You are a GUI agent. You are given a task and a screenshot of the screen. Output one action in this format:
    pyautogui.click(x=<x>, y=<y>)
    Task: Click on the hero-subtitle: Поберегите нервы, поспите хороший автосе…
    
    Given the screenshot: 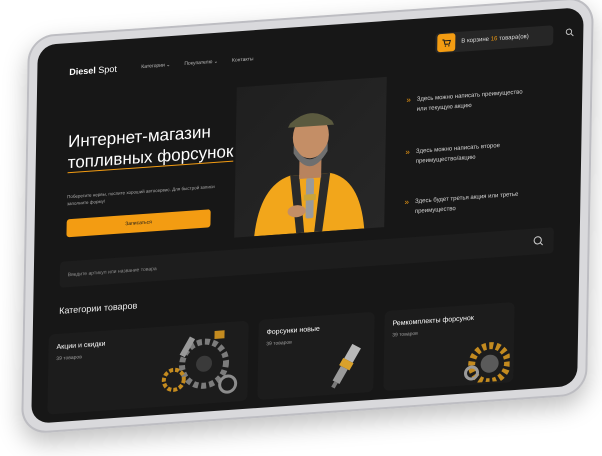 What is the action you would take?
    pyautogui.click(x=140, y=195)
    